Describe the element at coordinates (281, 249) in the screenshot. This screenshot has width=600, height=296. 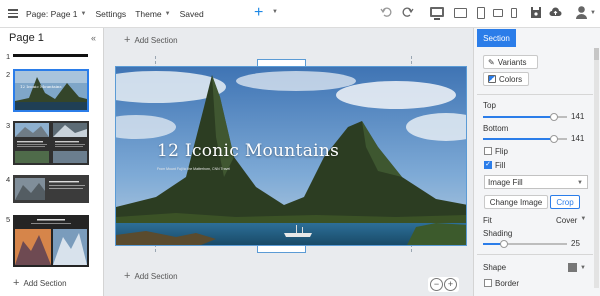
I see `section-bottom-resize-handle` at that location.